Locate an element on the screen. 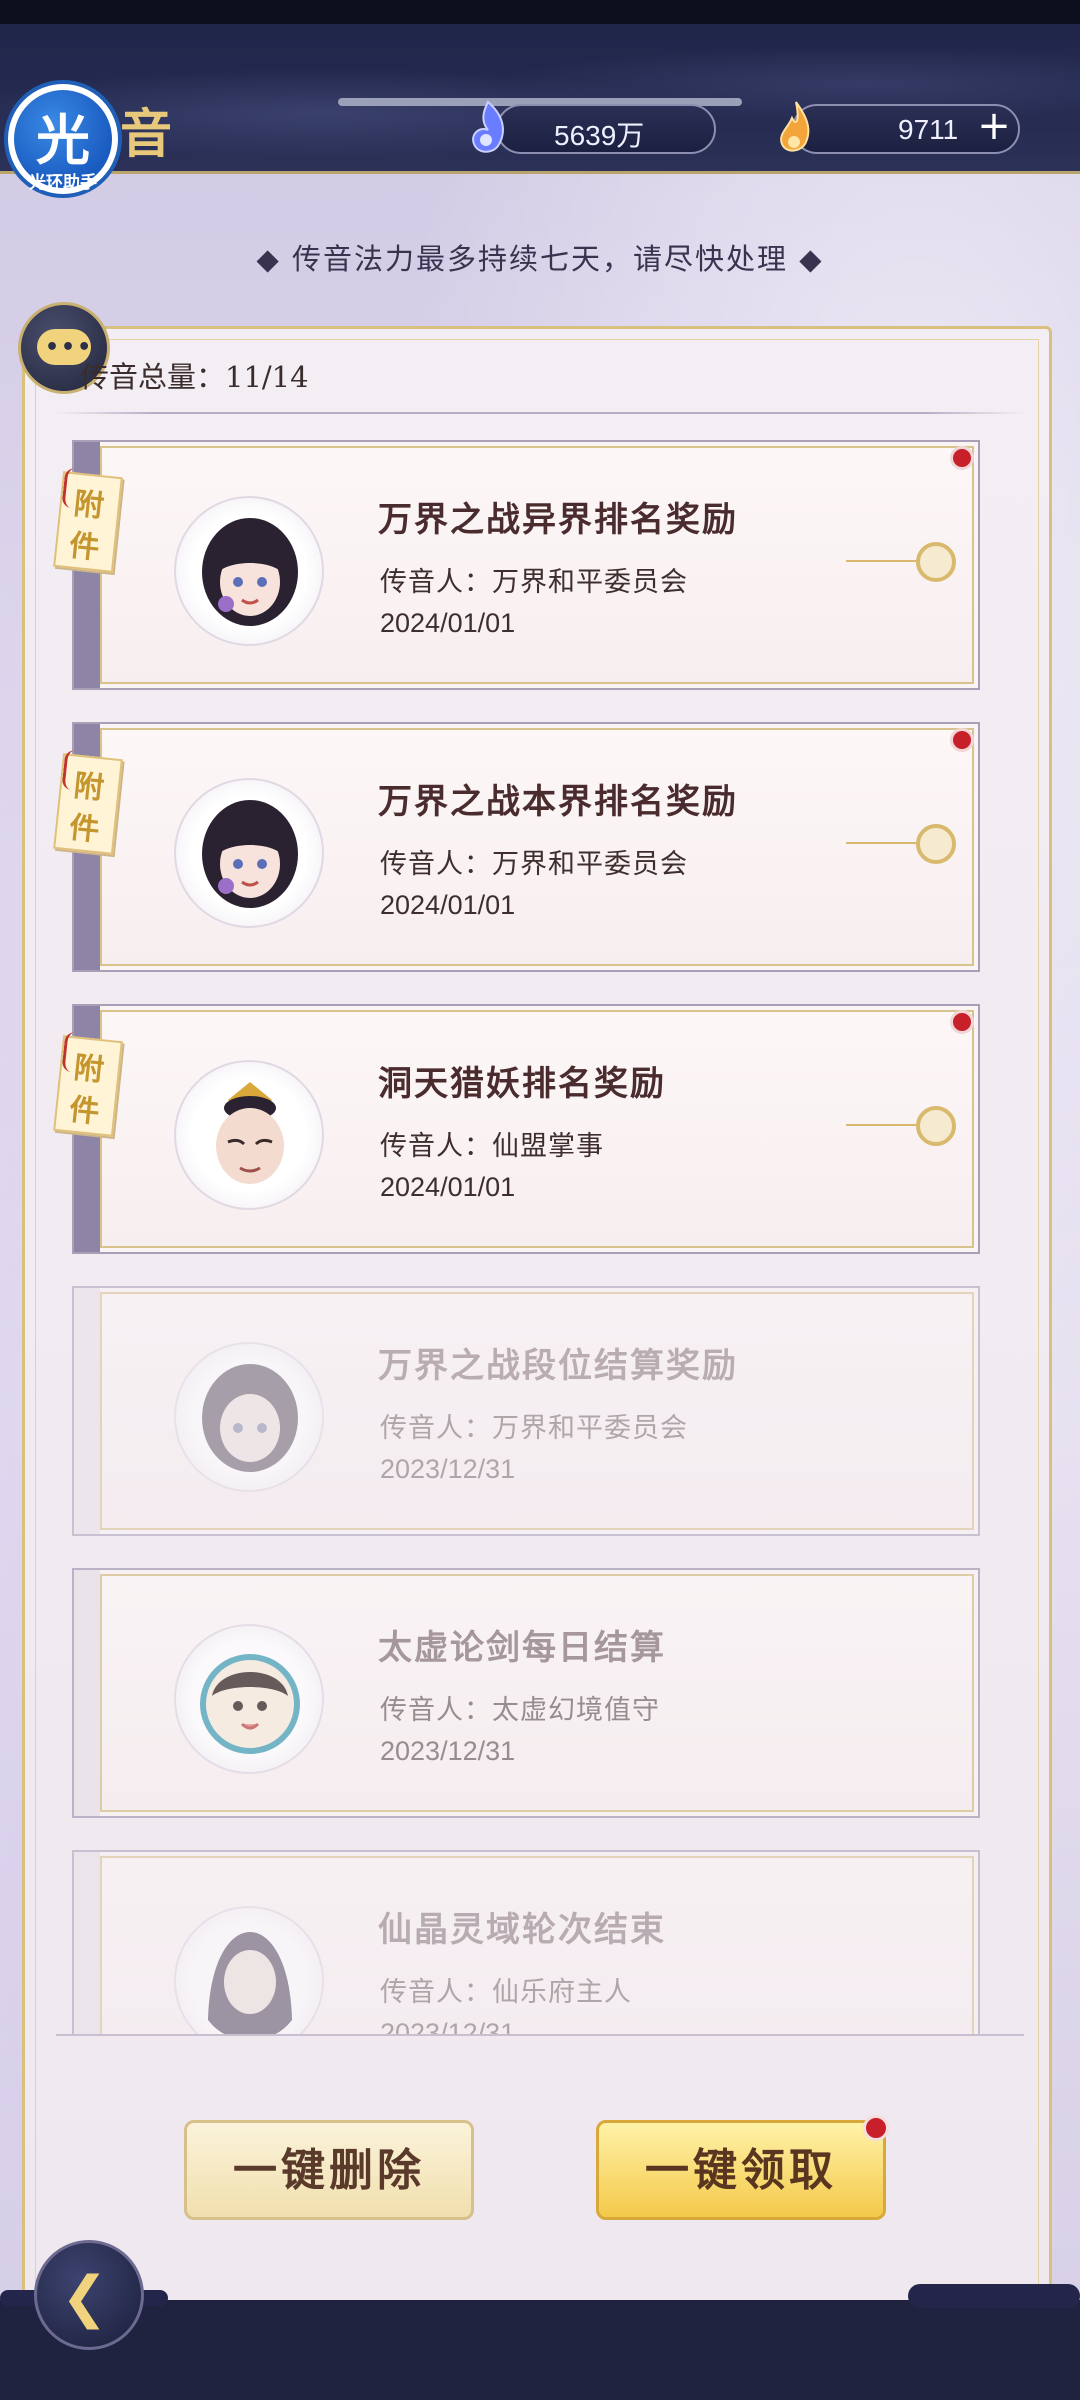 This screenshot has width=1080, height=2400. delete-all-button: 一键删除 is located at coordinates (329, 2170).